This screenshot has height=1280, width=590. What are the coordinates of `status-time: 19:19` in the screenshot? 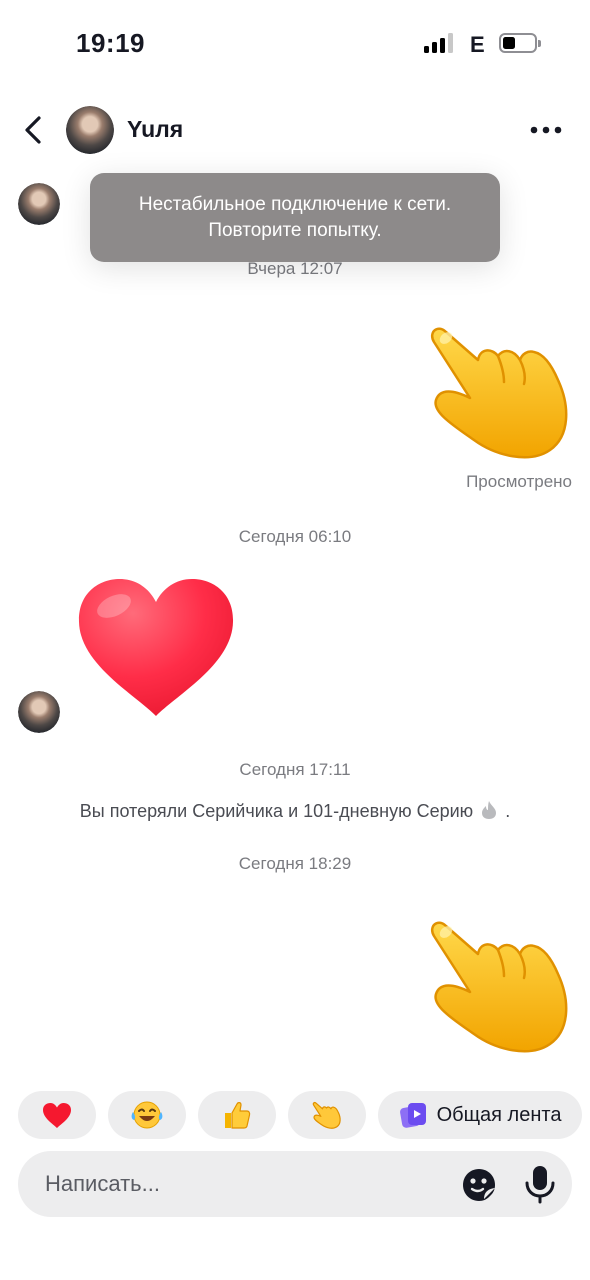 It's located at (110, 43).